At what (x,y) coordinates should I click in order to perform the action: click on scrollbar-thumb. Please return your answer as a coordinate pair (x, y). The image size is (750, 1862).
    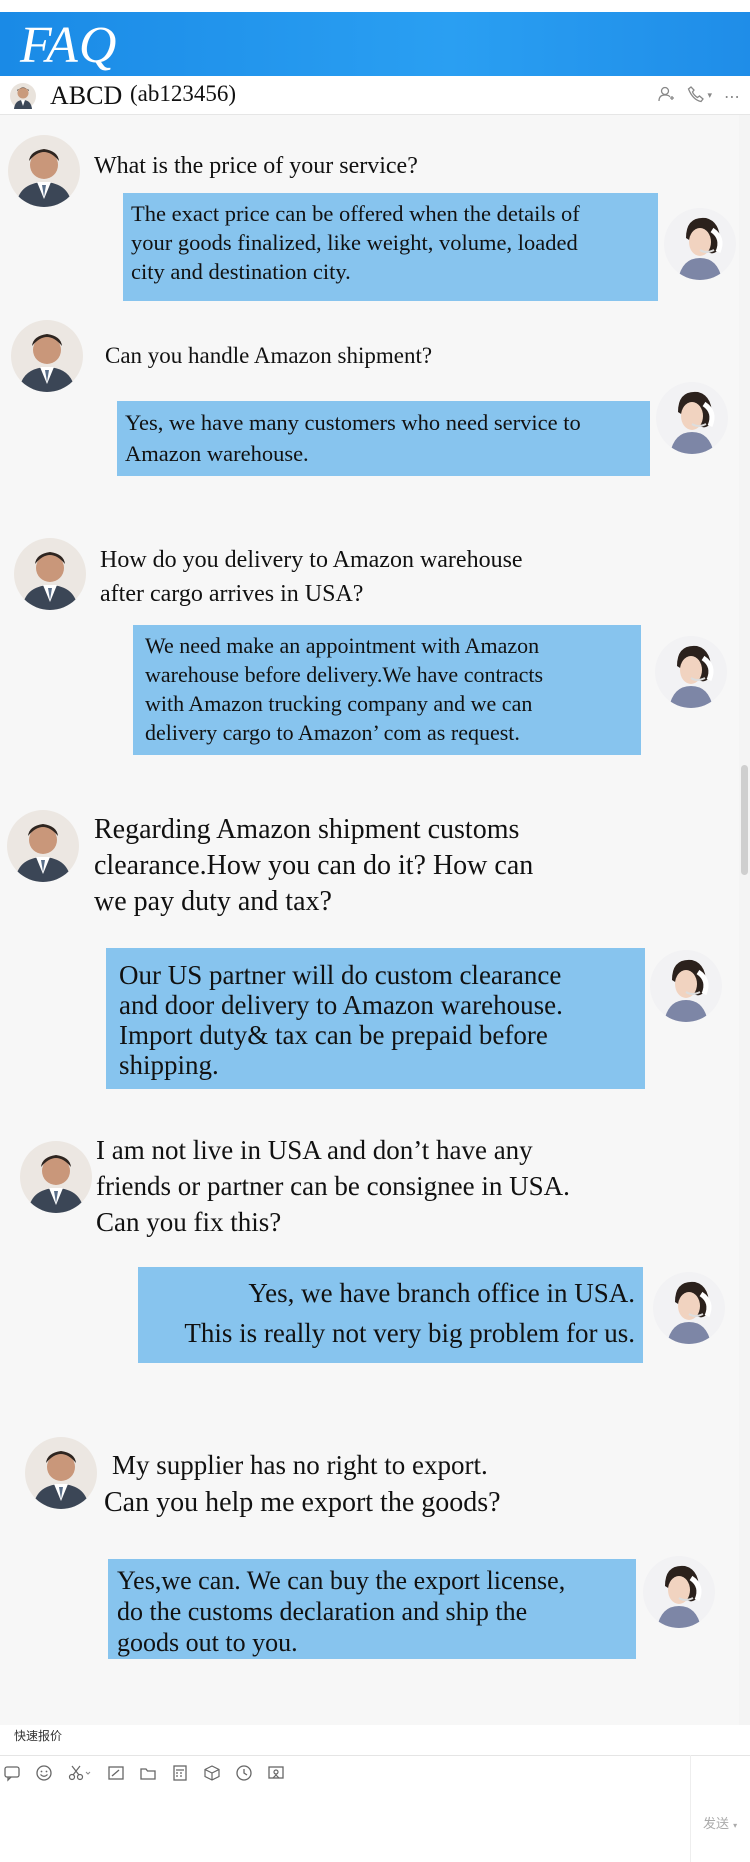
    Looking at the image, I should click on (744, 820).